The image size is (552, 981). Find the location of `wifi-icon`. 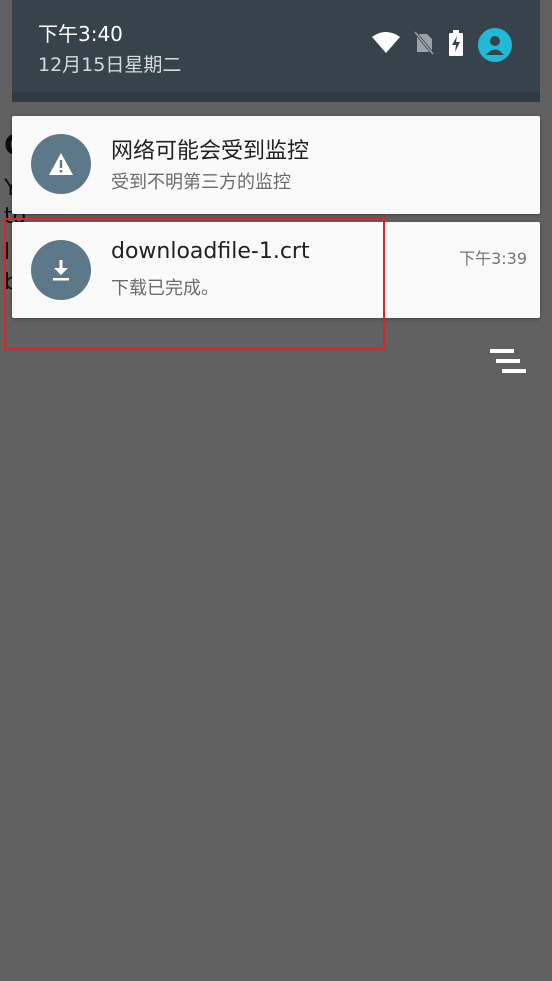

wifi-icon is located at coordinates (386, 45).